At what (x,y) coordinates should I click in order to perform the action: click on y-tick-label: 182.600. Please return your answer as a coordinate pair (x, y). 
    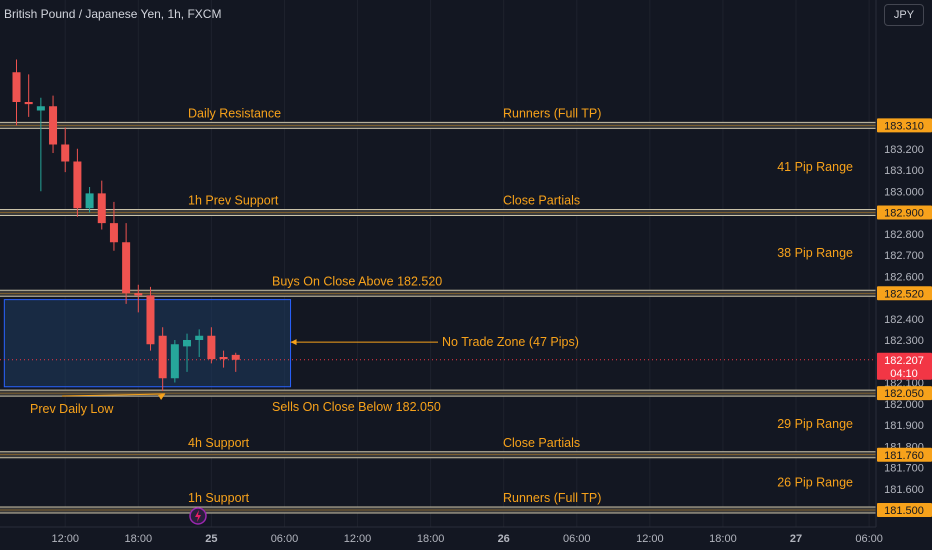
    Looking at the image, I should click on (904, 277).